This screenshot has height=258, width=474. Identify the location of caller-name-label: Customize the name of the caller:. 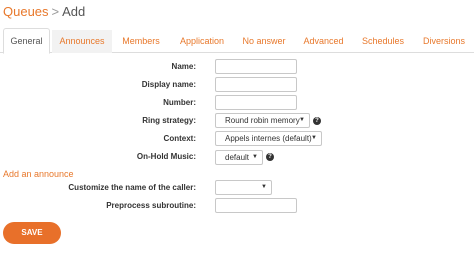
(132, 187).